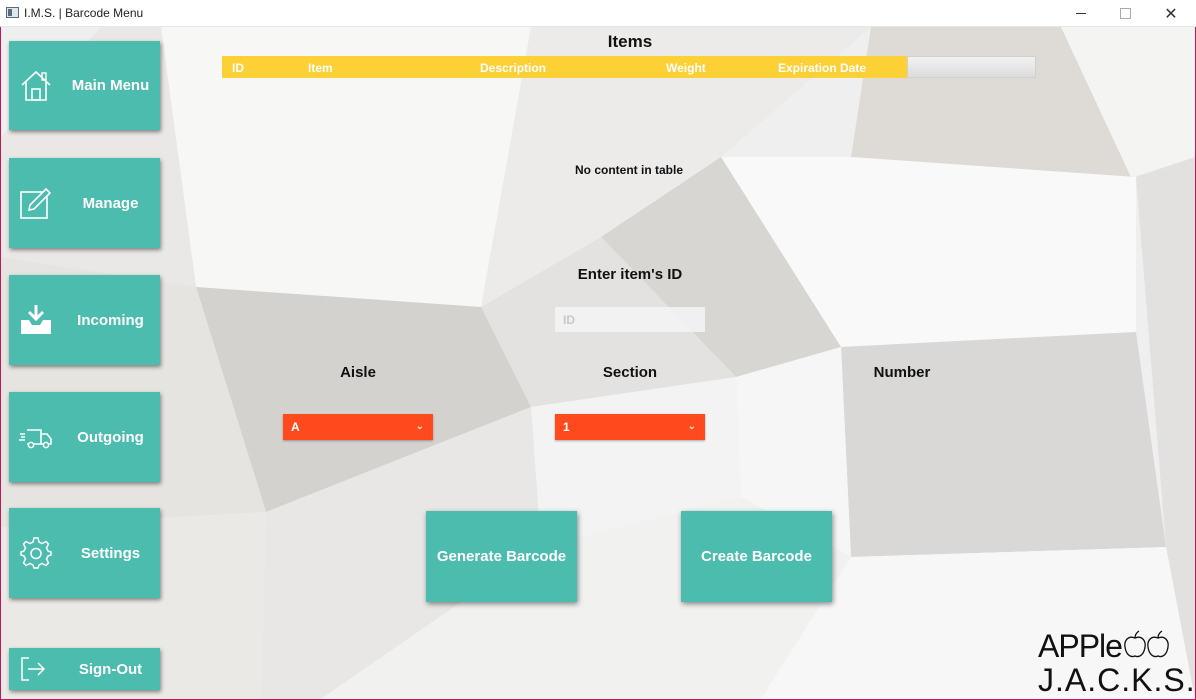  I want to click on sidebar-item-manage: Manage, so click(84, 203).